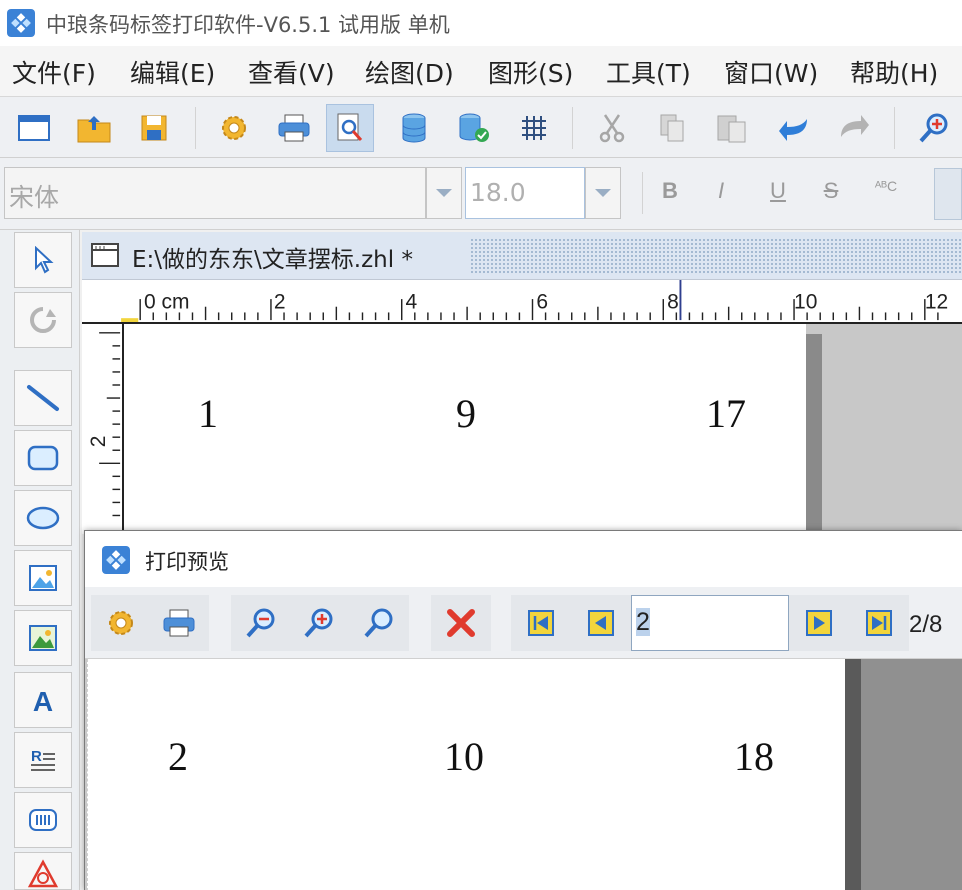 This screenshot has width=962, height=890. I want to click on close-preview-button, so click(461, 623).